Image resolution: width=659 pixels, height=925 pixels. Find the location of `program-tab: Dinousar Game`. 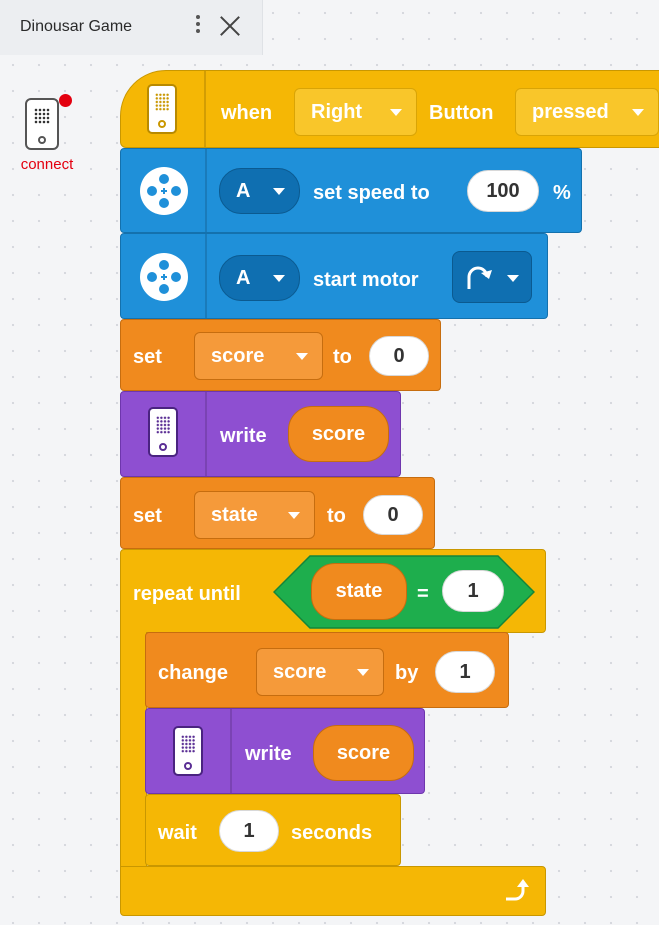

program-tab: Dinousar Game is located at coordinates (131, 27).